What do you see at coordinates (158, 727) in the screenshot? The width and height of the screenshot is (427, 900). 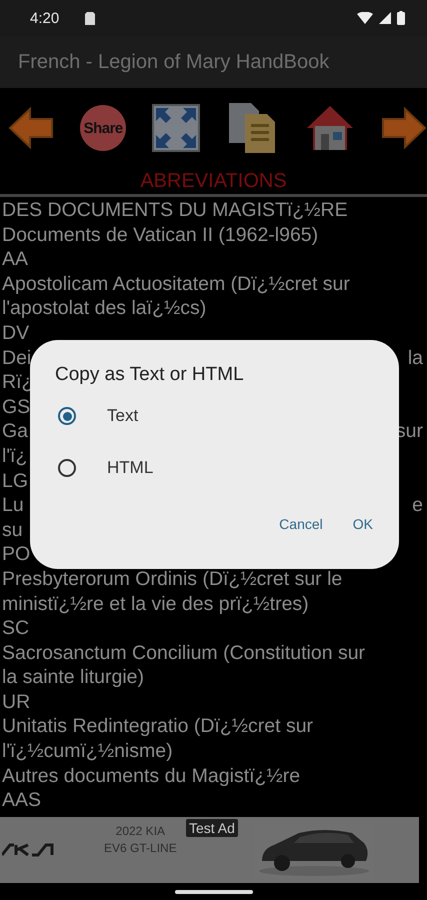 I see `list-text: Unitatis Redintegratio (Dï¿½cret sur` at bounding box center [158, 727].